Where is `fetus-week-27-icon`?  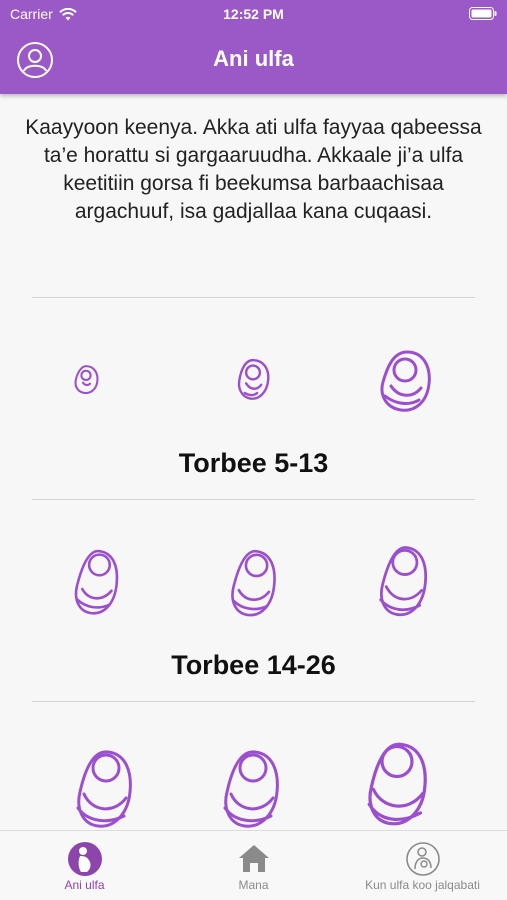 fetus-week-27-icon is located at coordinates (104, 788).